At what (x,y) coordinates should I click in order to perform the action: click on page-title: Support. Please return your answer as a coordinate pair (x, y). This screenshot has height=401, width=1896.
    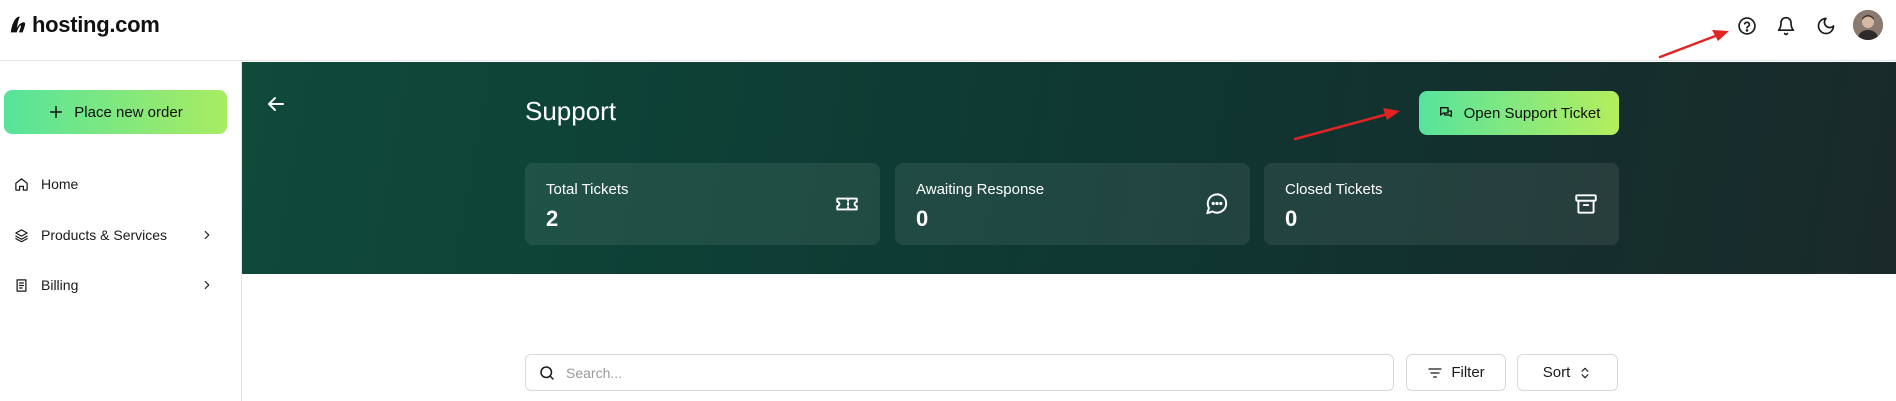
    Looking at the image, I should click on (571, 111).